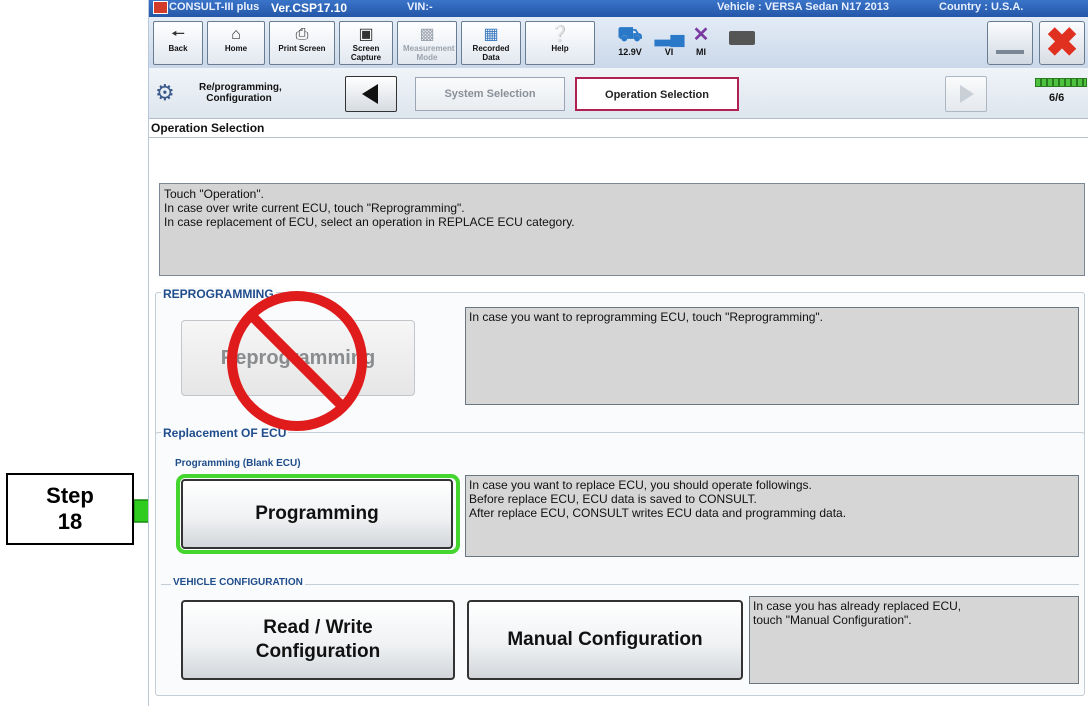 Image resolution: width=1088 pixels, height=706 pixels. Describe the element at coordinates (371, 94) in the screenshot. I see `nav-back-button` at that location.